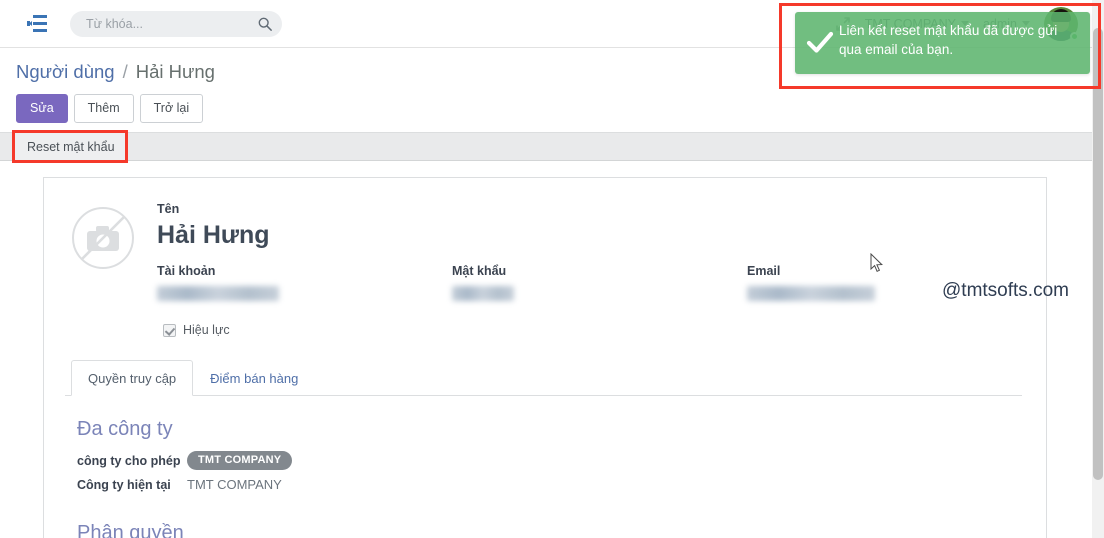 The image size is (1104, 538). What do you see at coordinates (218, 293) in the screenshot?
I see `account-value-redacted` at bounding box center [218, 293].